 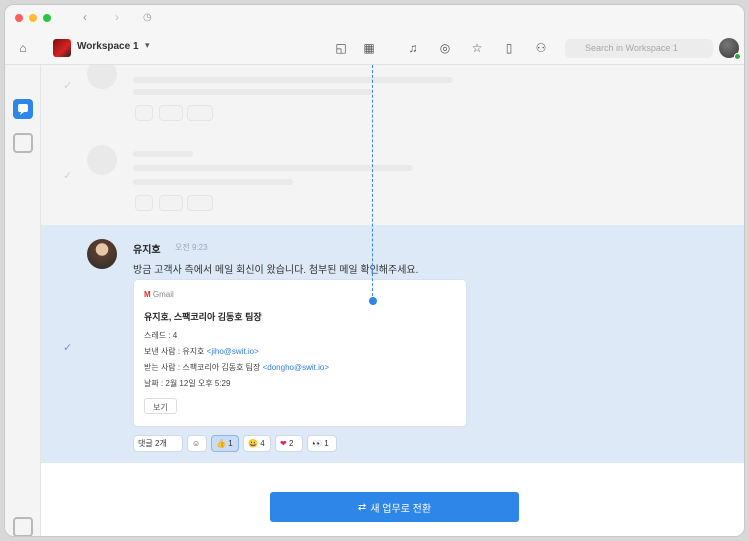 What do you see at coordinates (68, 348) in the screenshot?
I see `check-icon: ✓` at bounding box center [68, 348].